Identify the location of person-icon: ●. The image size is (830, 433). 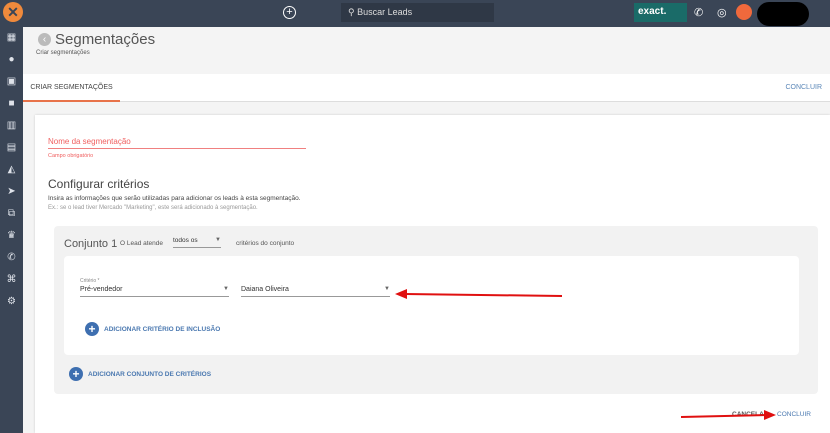
(11, 60).